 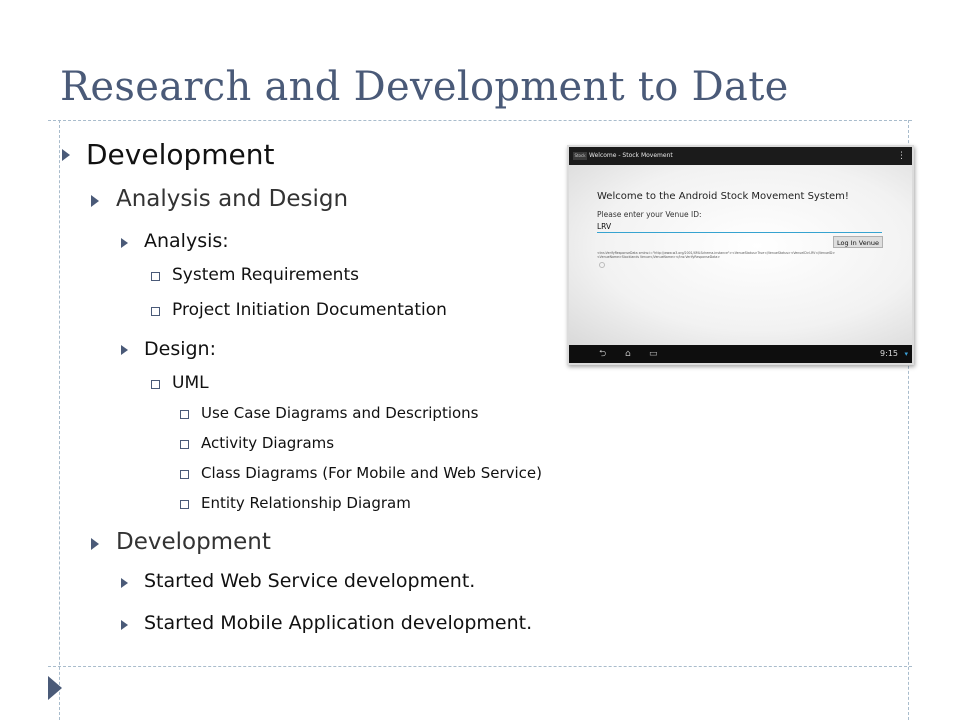 I want to click on app-title: Welcome - Stock Movement, so click(x=631, y=155).